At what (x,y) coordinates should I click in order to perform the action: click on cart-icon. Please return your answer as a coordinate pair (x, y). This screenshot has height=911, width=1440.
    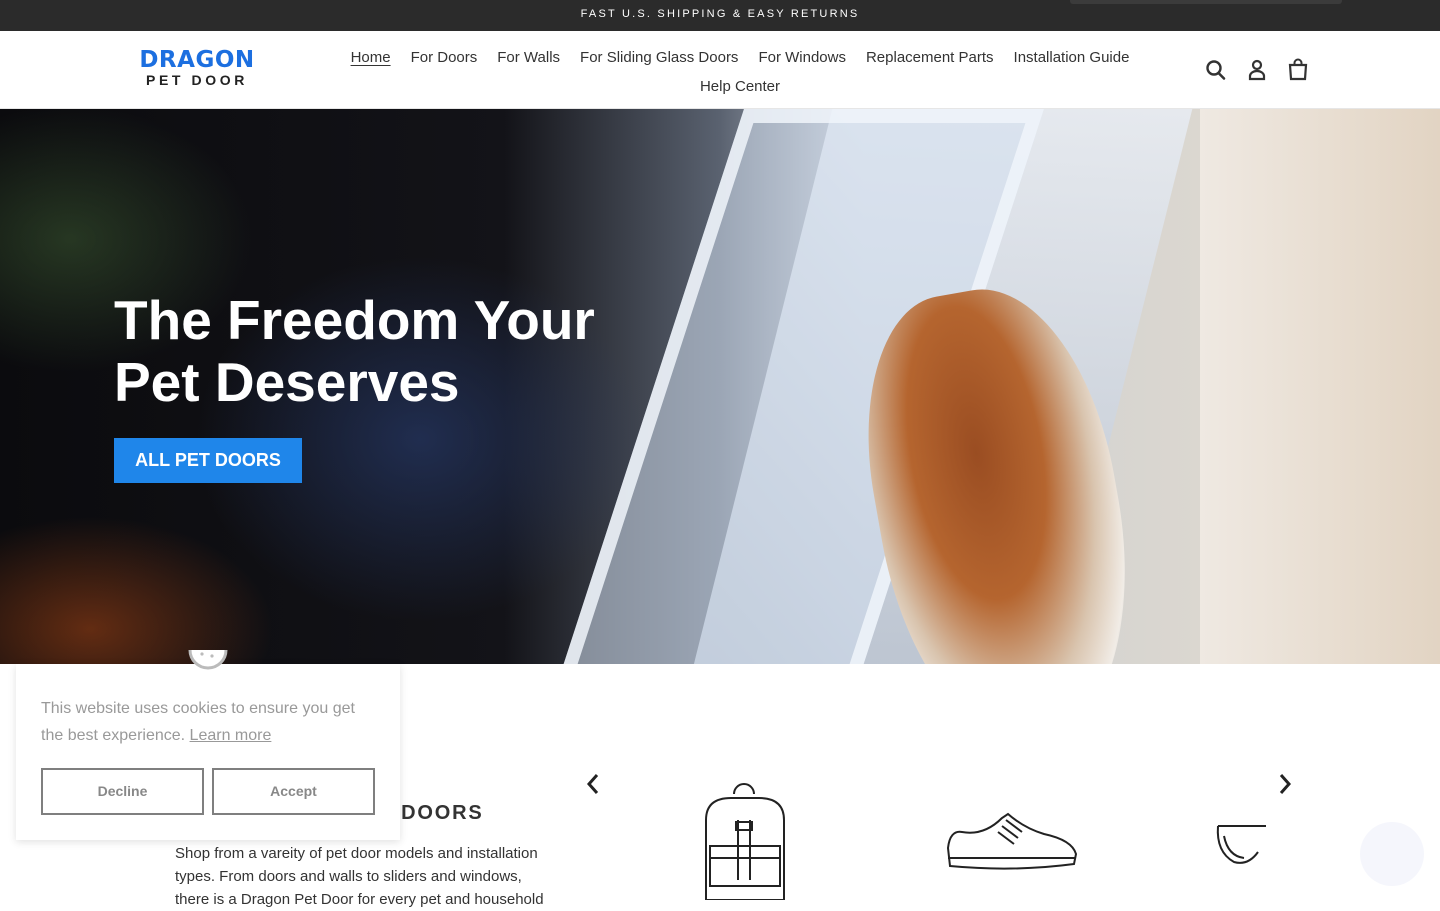
    Looking at the image, I should click on (1298, 70).